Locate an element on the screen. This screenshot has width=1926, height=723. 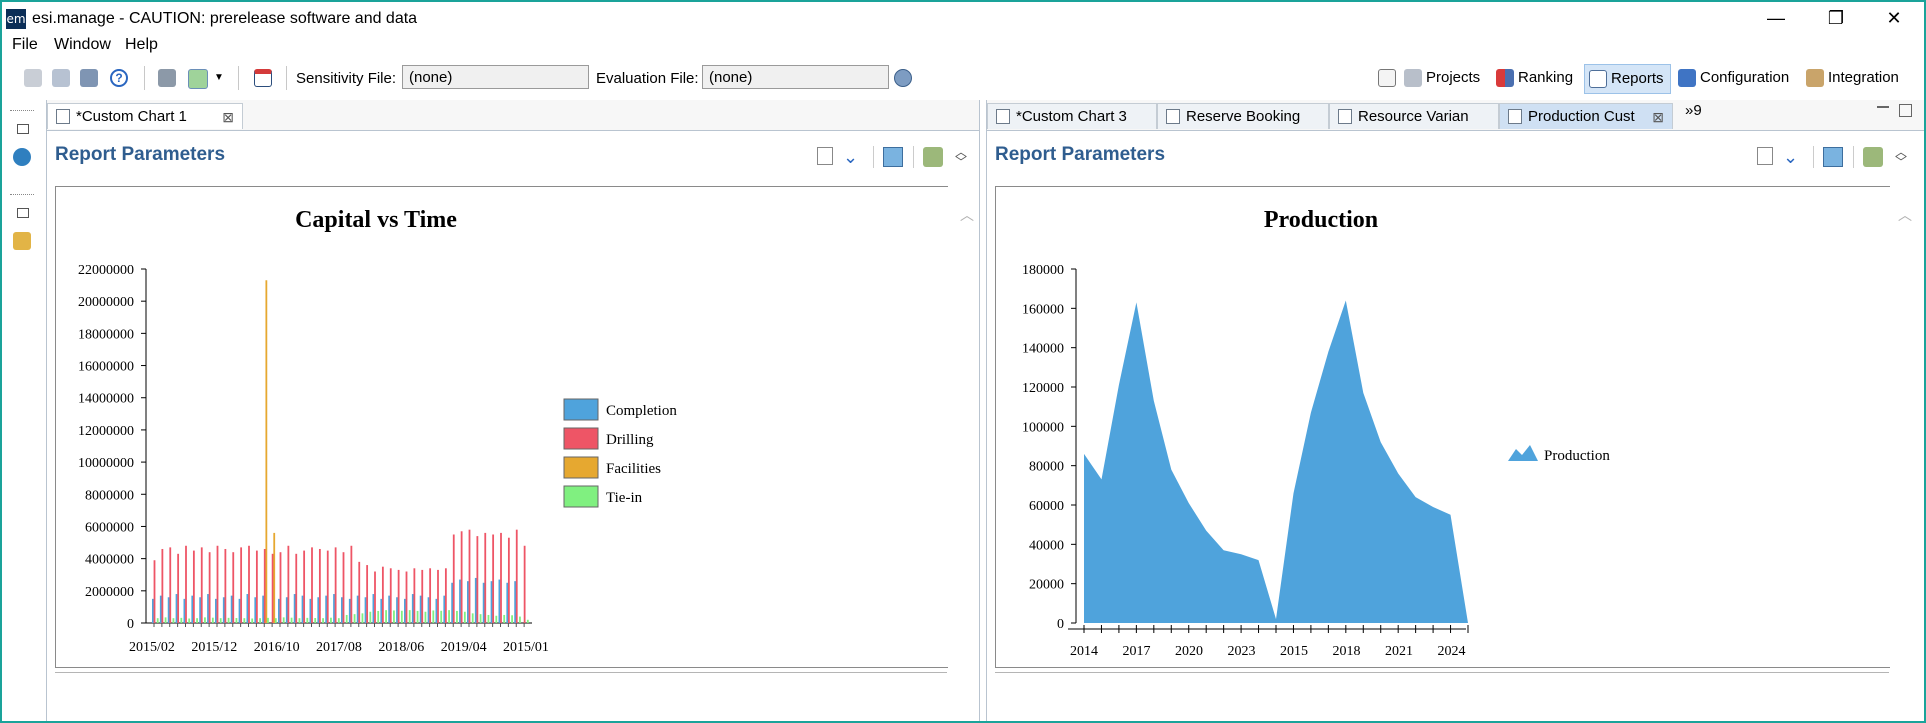
x-tick-label: 2017/08 is located at coordinates (339, 647).